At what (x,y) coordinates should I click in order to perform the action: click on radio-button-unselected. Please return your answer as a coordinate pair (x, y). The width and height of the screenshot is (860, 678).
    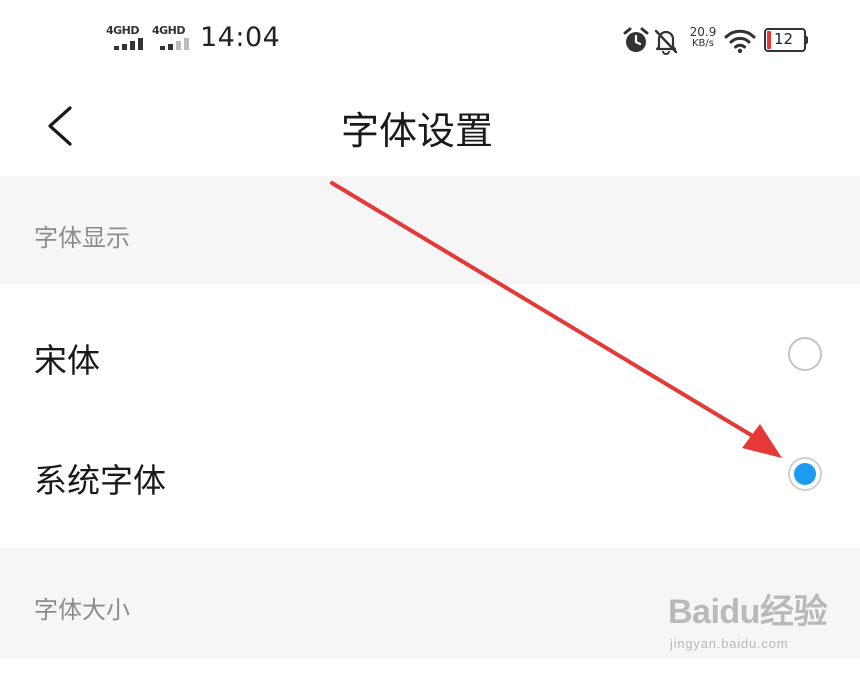
    Looking at the image, I should click on (805, 354).